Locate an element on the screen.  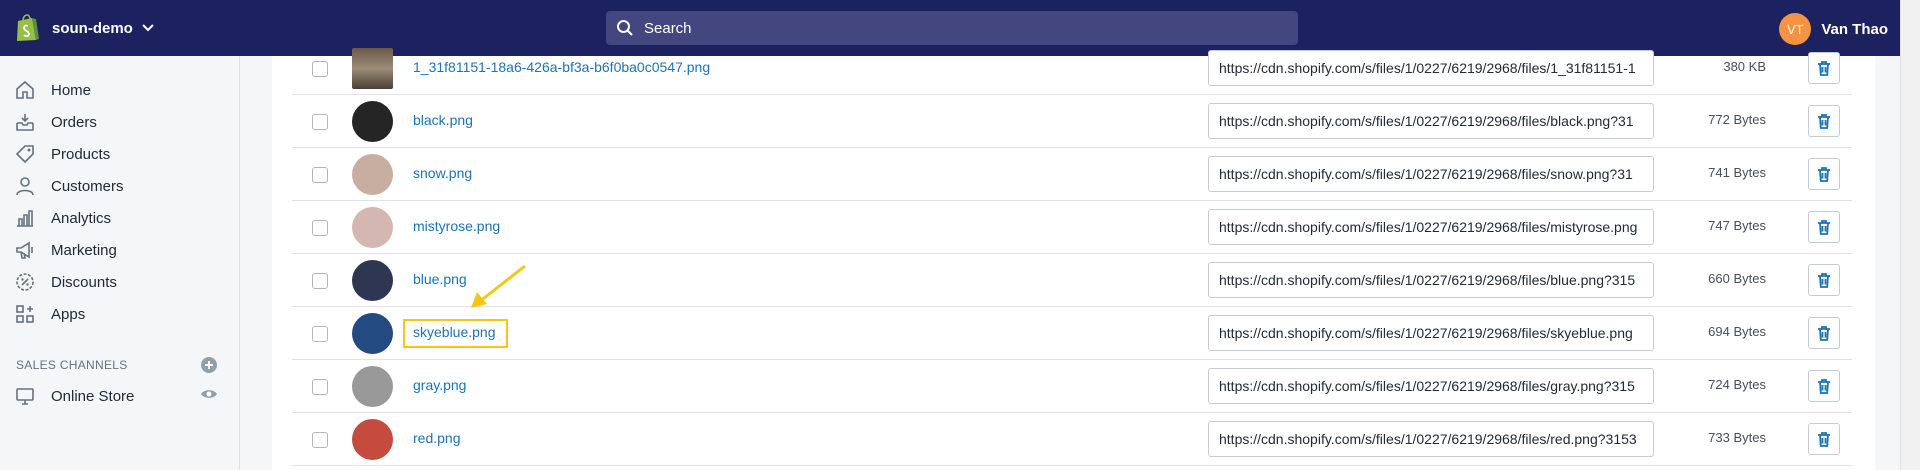
discount-icon is located at coordinates (25, 282).